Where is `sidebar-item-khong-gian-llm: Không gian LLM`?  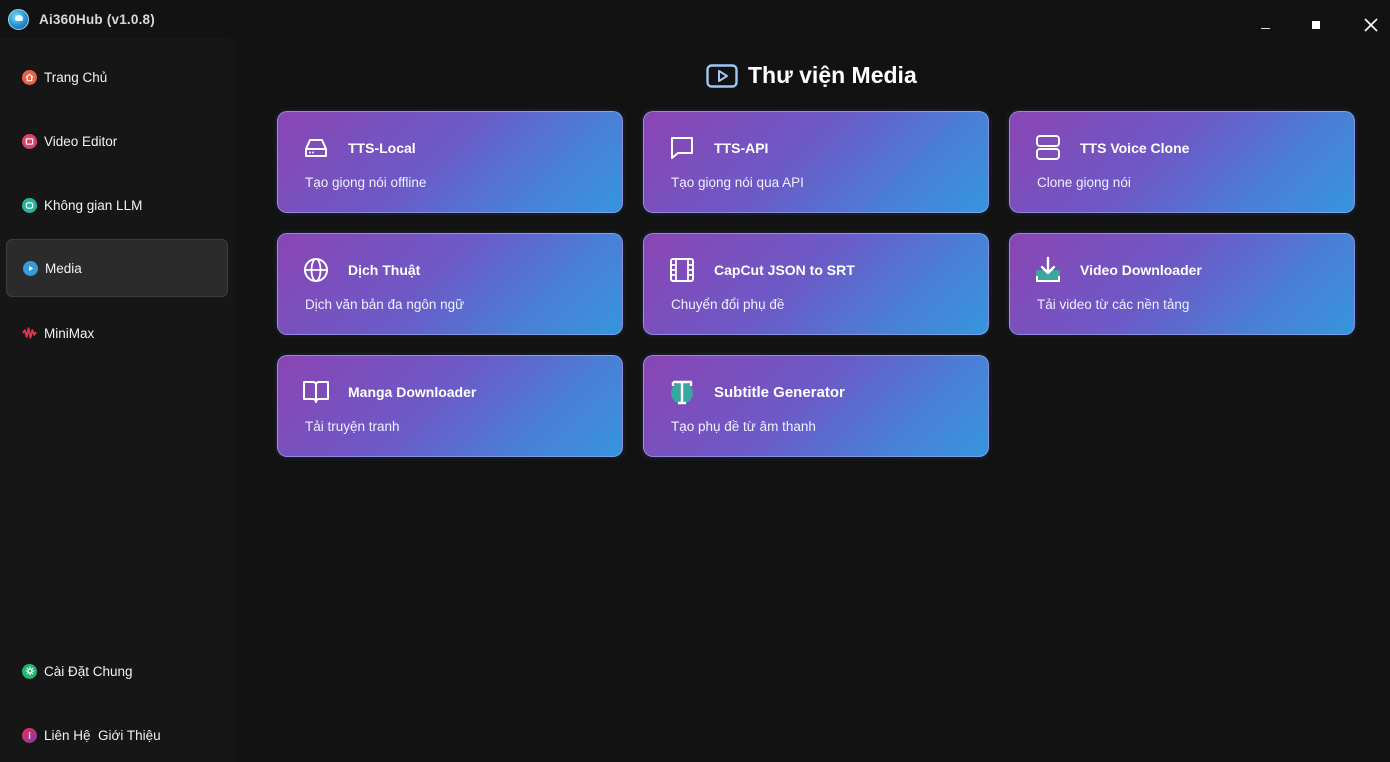
sidebar-item-khong-gian-llm: Không gian LLM is located at coordinates (117, 205).